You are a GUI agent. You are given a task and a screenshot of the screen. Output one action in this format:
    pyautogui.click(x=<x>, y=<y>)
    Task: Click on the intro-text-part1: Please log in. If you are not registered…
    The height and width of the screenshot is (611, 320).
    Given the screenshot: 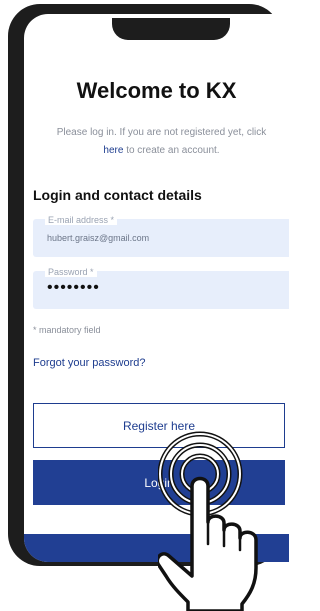 What is the action you would take?
    pyautogui.click(x=161, y=132)
    